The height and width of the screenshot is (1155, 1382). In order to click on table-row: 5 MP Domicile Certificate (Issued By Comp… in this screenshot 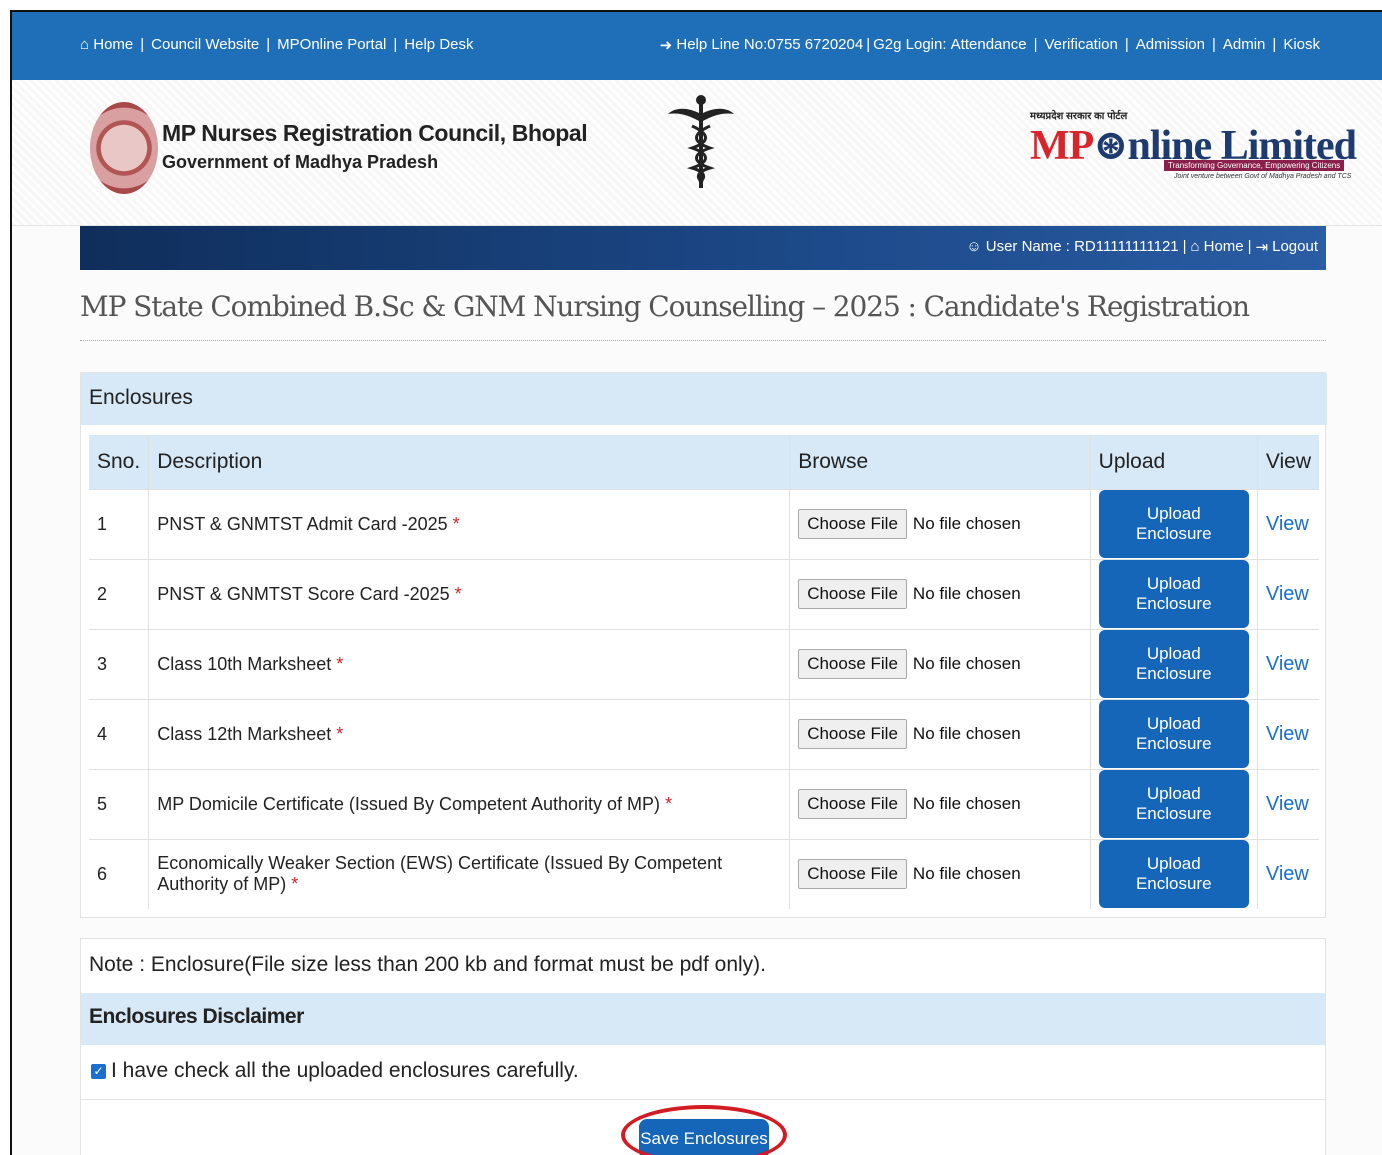, I will do `click(704, 803)`.